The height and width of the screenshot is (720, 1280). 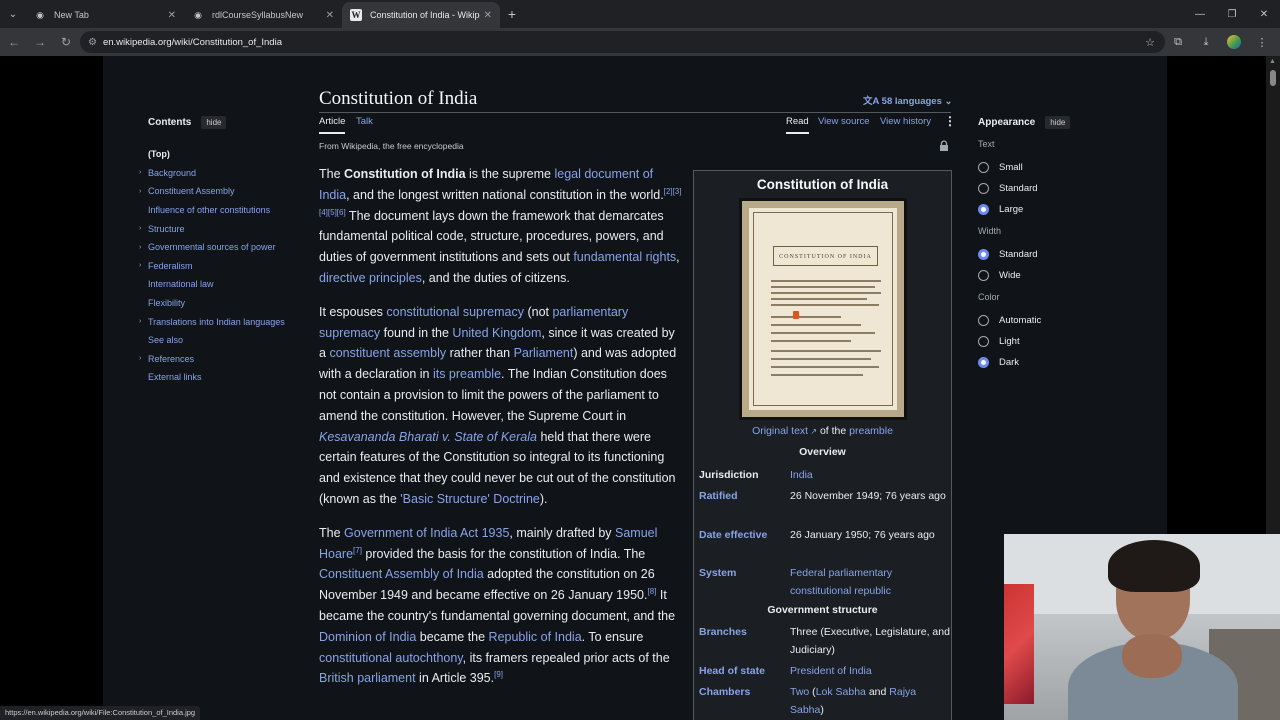 What do you see at coordinates (14, 42) in the screenshot?
I see `back-icon: ←` at bounding box center [14, 42].